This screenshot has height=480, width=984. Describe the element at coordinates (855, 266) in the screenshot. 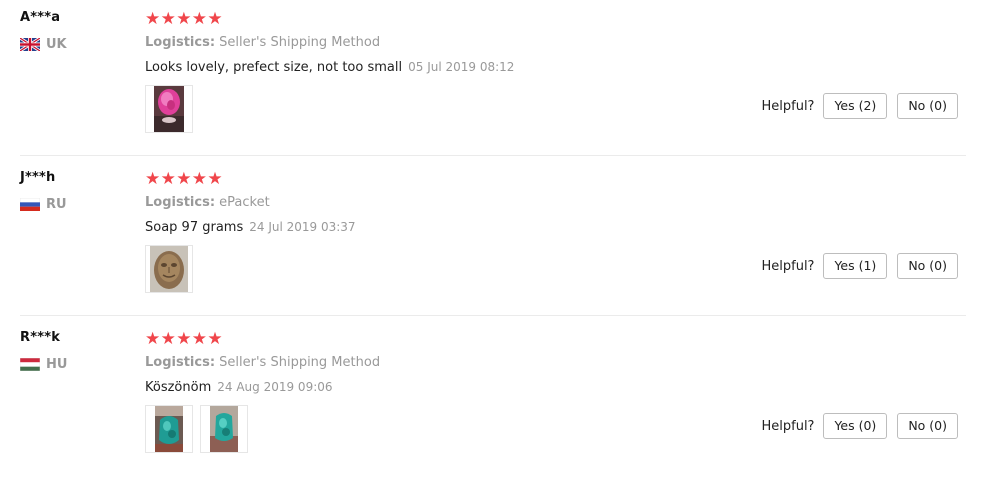

I see `helpful-yes-button: Yes (1)` at that location.